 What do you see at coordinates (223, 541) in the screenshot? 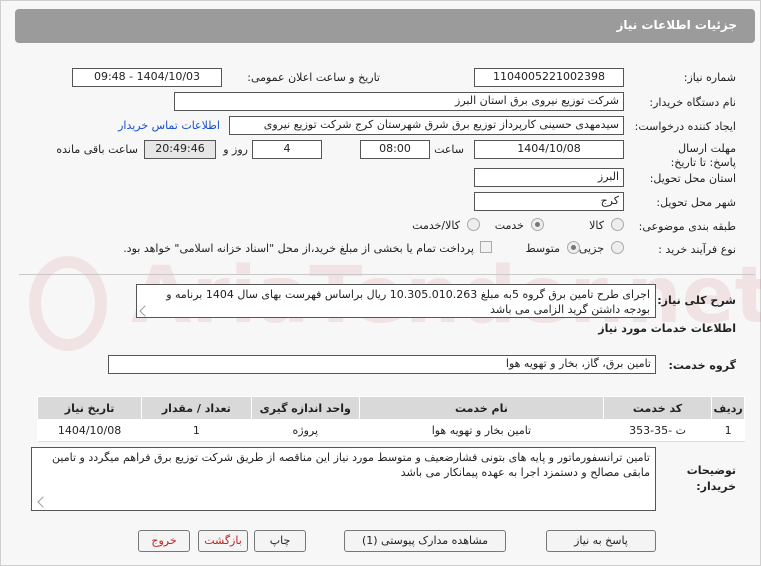
I see `back-button: بازگشت` at bounding box center [223, 541].